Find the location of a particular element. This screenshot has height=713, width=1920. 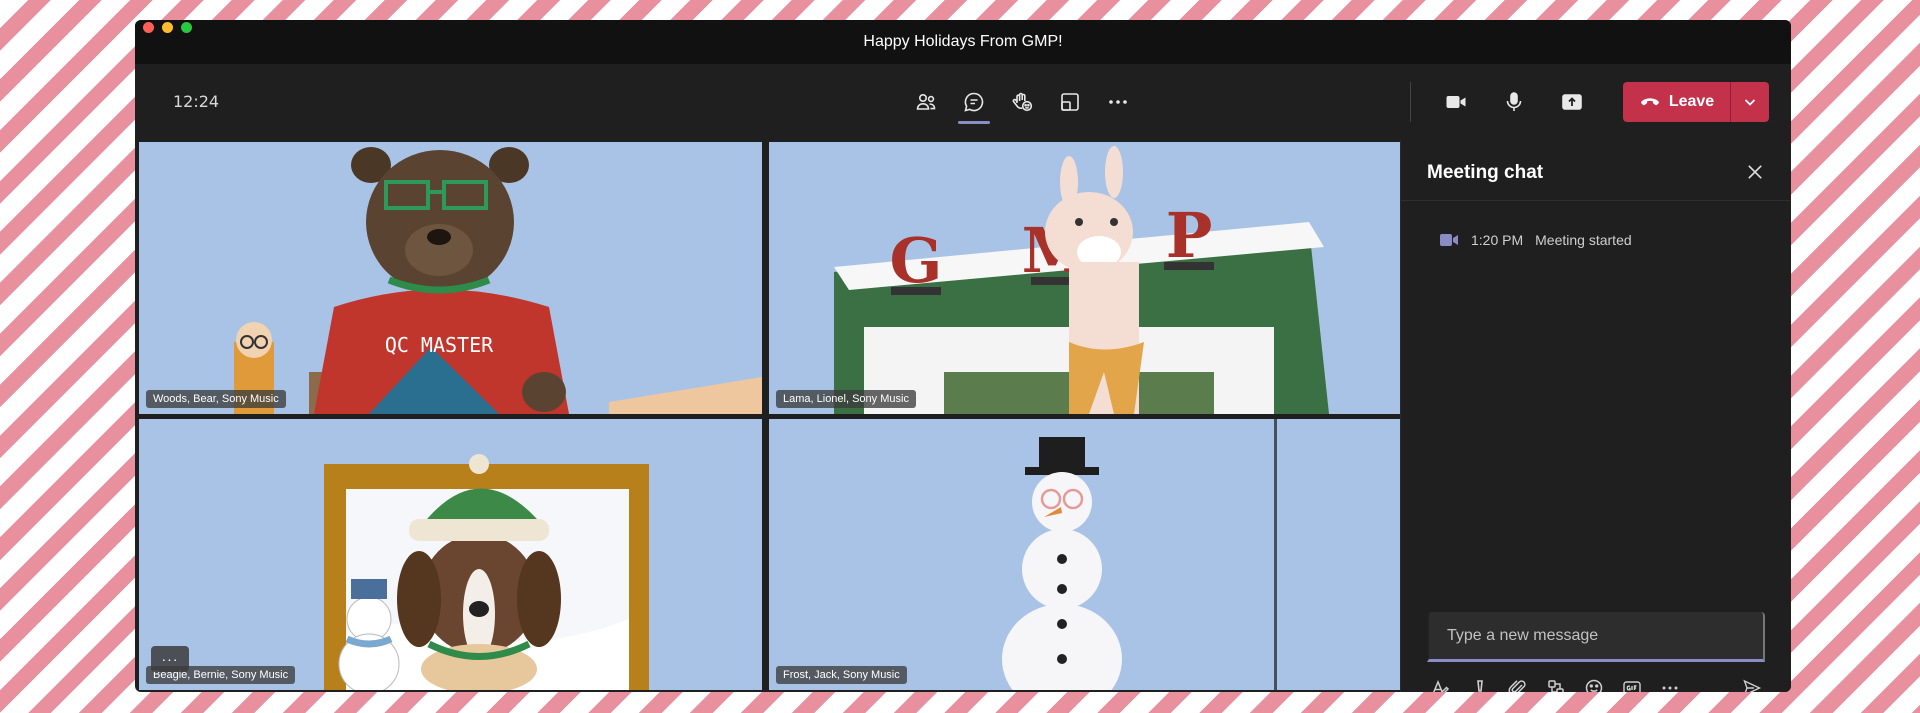

window-title: Happy Holidays From GMP! is located at coordinates (963, 41).